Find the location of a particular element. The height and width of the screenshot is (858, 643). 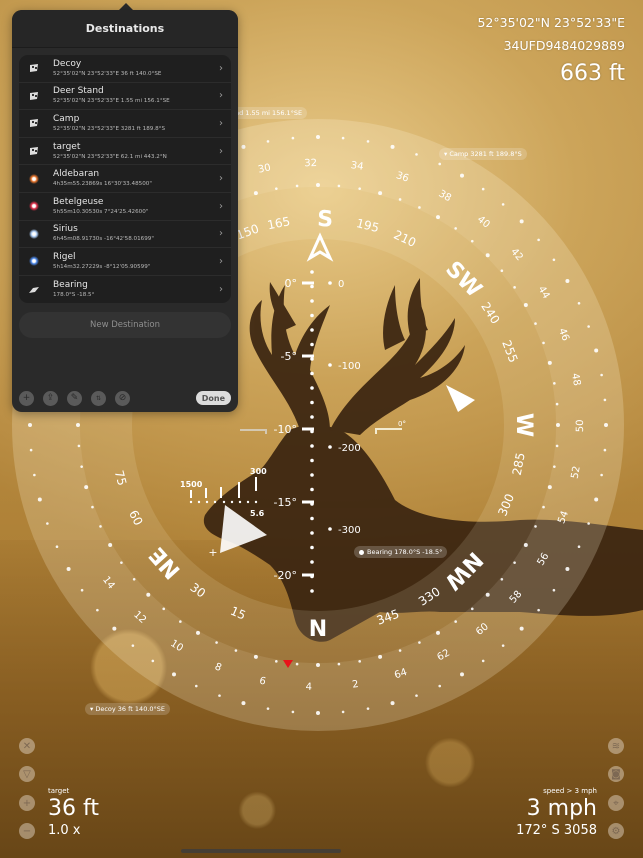

settings-button: ⚙ is located at coordinates (616, 831).